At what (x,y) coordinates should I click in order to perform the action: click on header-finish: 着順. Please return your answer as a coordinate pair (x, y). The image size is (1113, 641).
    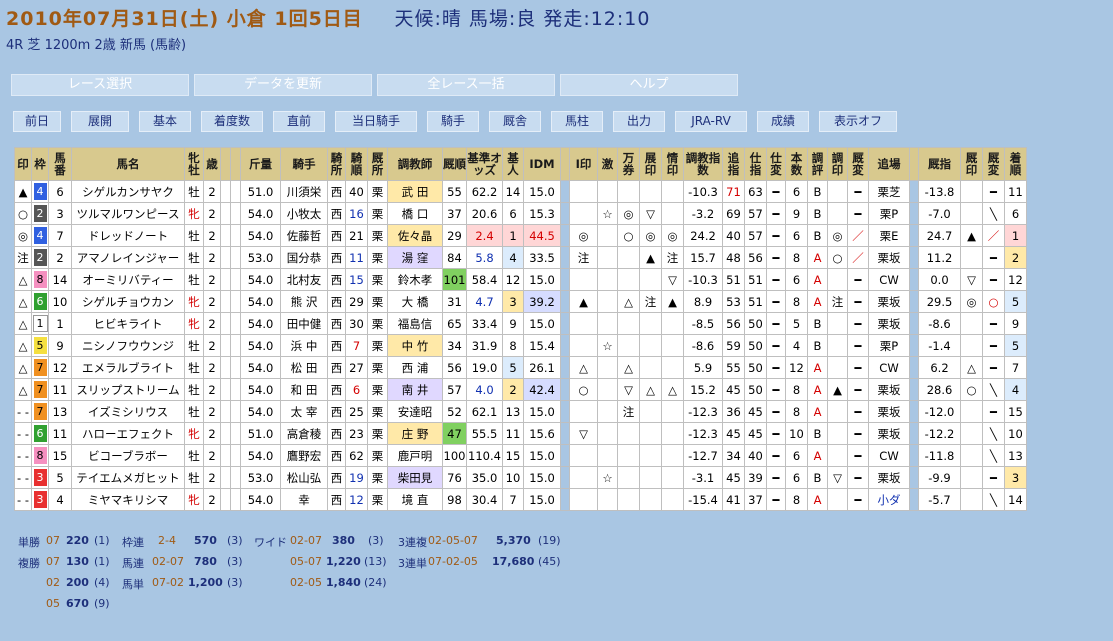
    Looking at the image, I should click on (1015, 164).